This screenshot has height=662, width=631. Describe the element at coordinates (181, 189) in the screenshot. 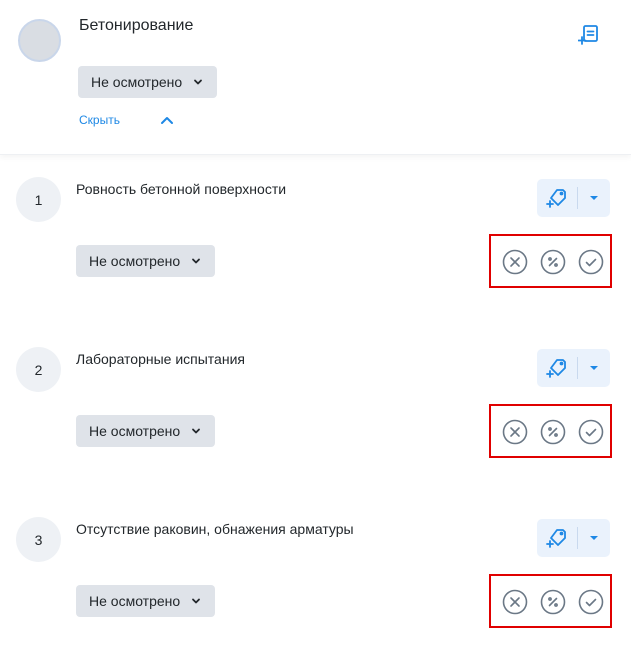

I see `item-title: Ровность бетонной поверхности` at that location.